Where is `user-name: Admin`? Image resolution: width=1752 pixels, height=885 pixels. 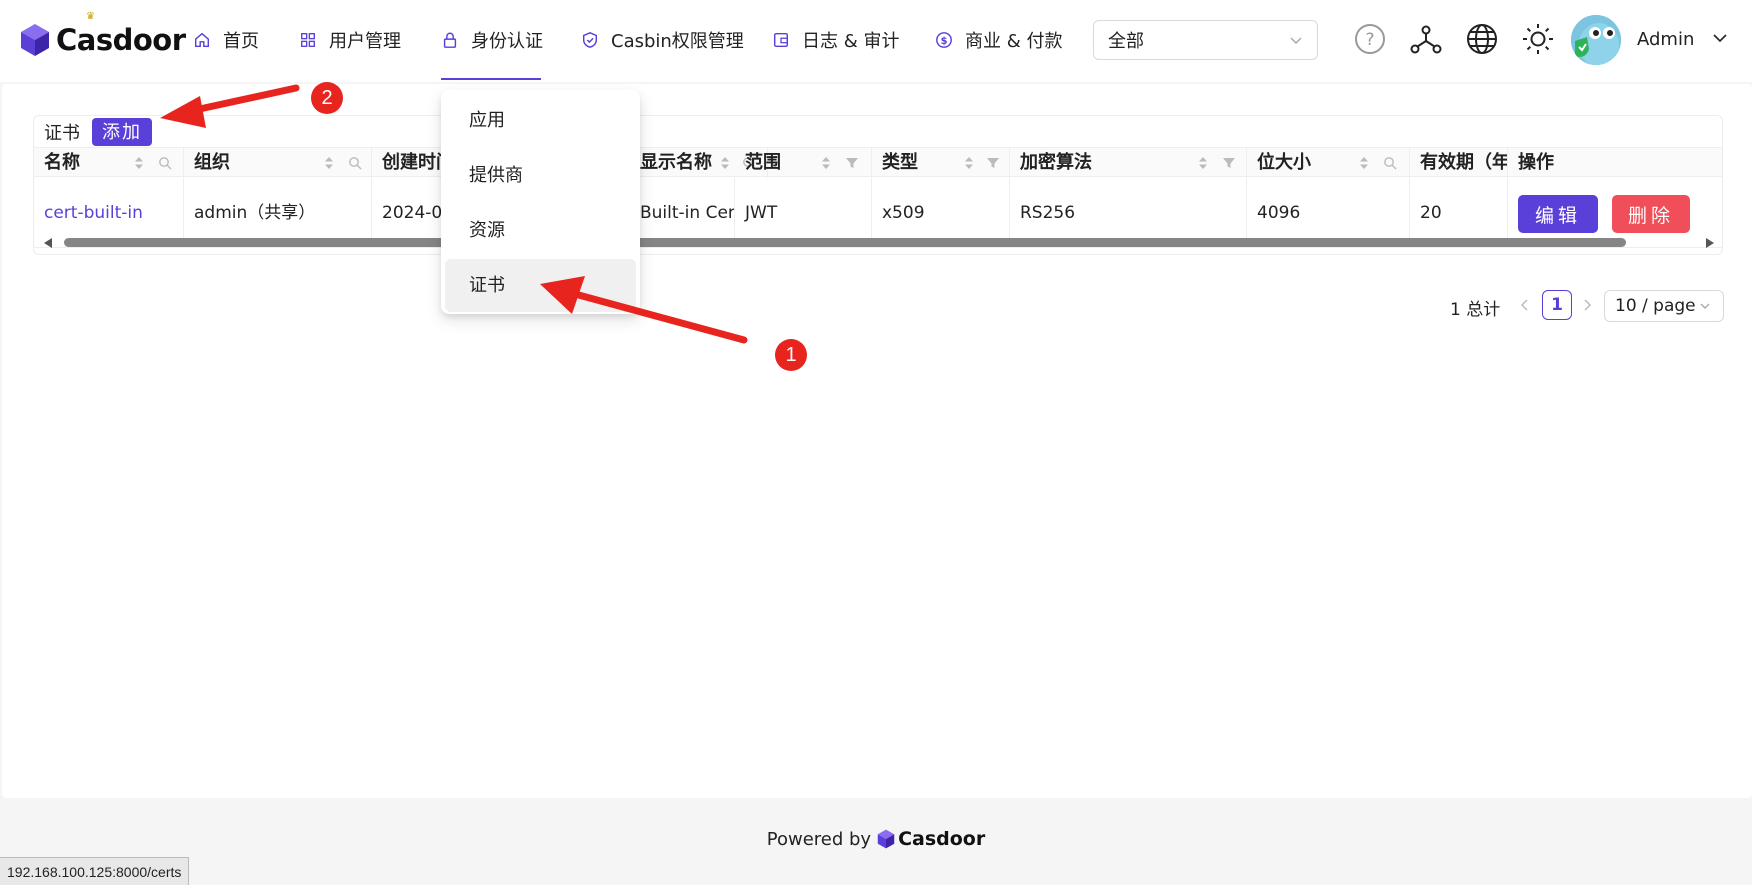 user-name: Admin is located at coordinates (1665, 39).